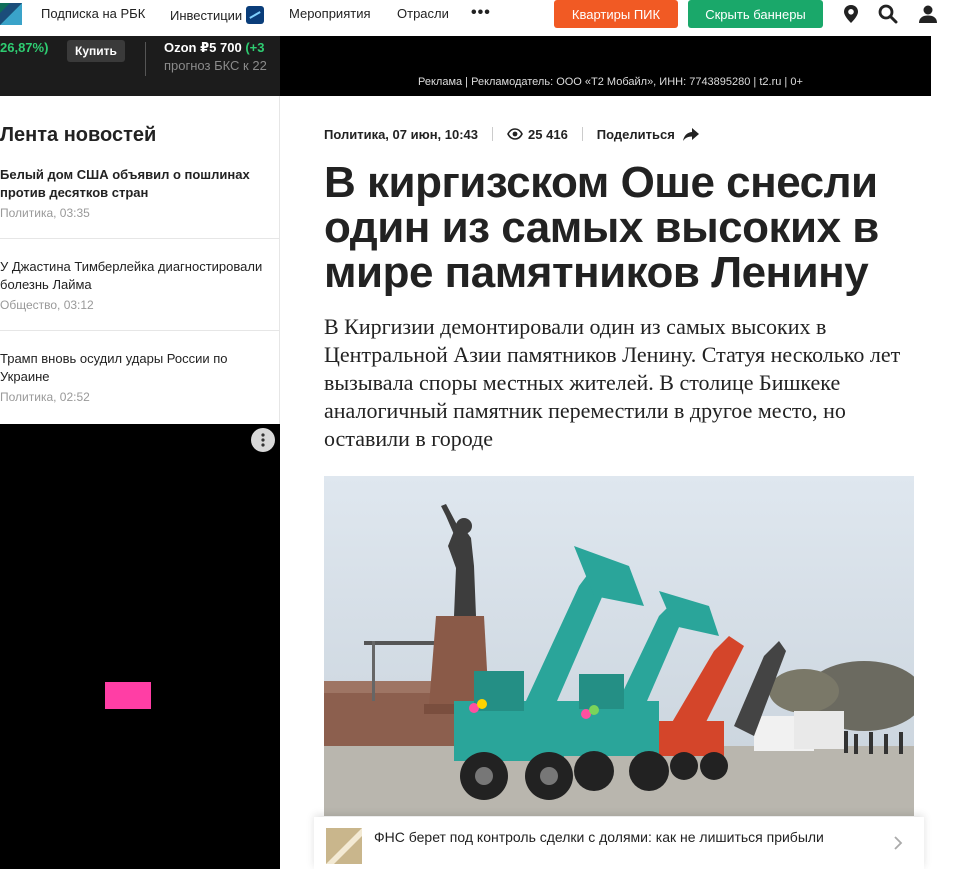 This screenshot has width=973, height=869. What do you see at coordinates (255, 47) in the screenshot?
I see `ticker-stock-change: (+3` at bounding box center [255, 47].